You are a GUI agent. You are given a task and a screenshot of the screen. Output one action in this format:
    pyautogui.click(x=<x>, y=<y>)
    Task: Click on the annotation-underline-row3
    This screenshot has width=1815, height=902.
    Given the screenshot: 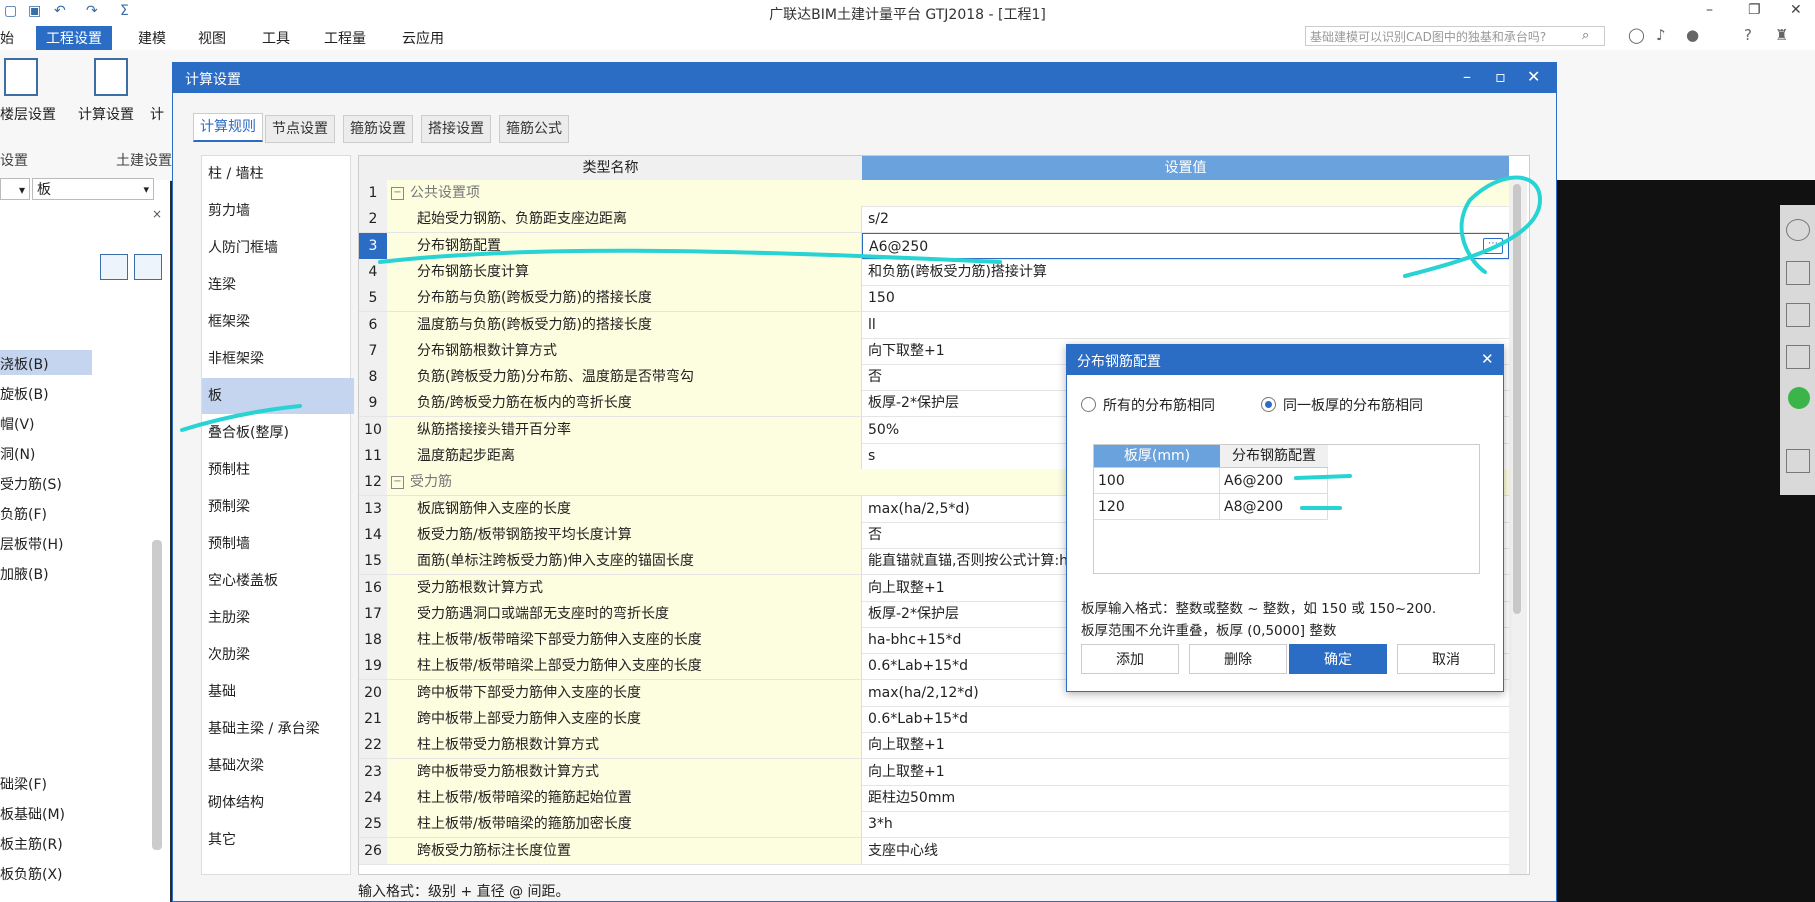 What is the action you would take?
    pyautogui.click(x=690, y=256)
    